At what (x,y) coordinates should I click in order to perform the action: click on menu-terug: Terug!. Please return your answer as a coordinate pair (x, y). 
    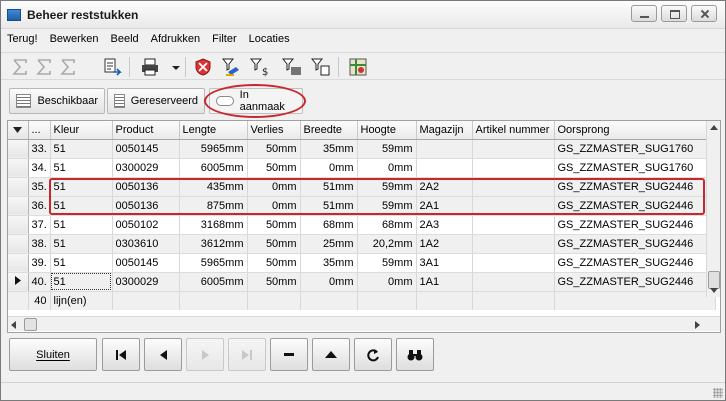
    Looking at the image, I should click on (22, 39).